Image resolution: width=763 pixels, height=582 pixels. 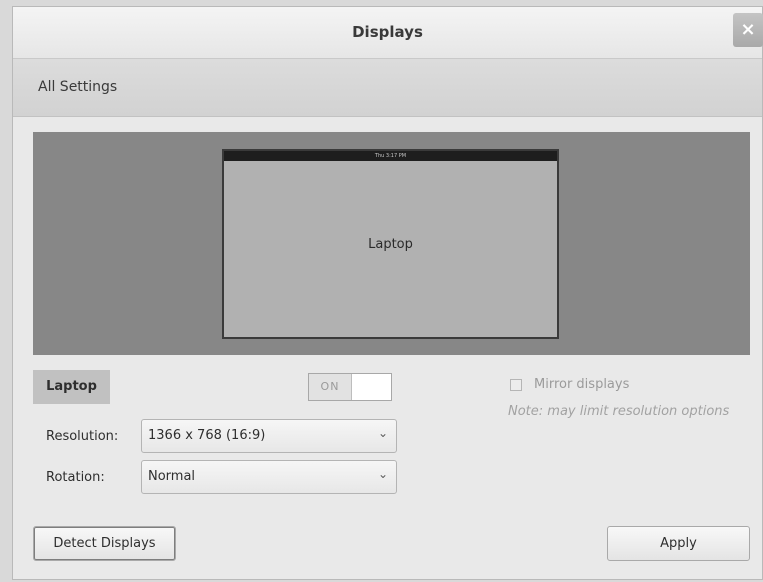 I want to click on switch-state-label: ON, so click(x=330, y=386).